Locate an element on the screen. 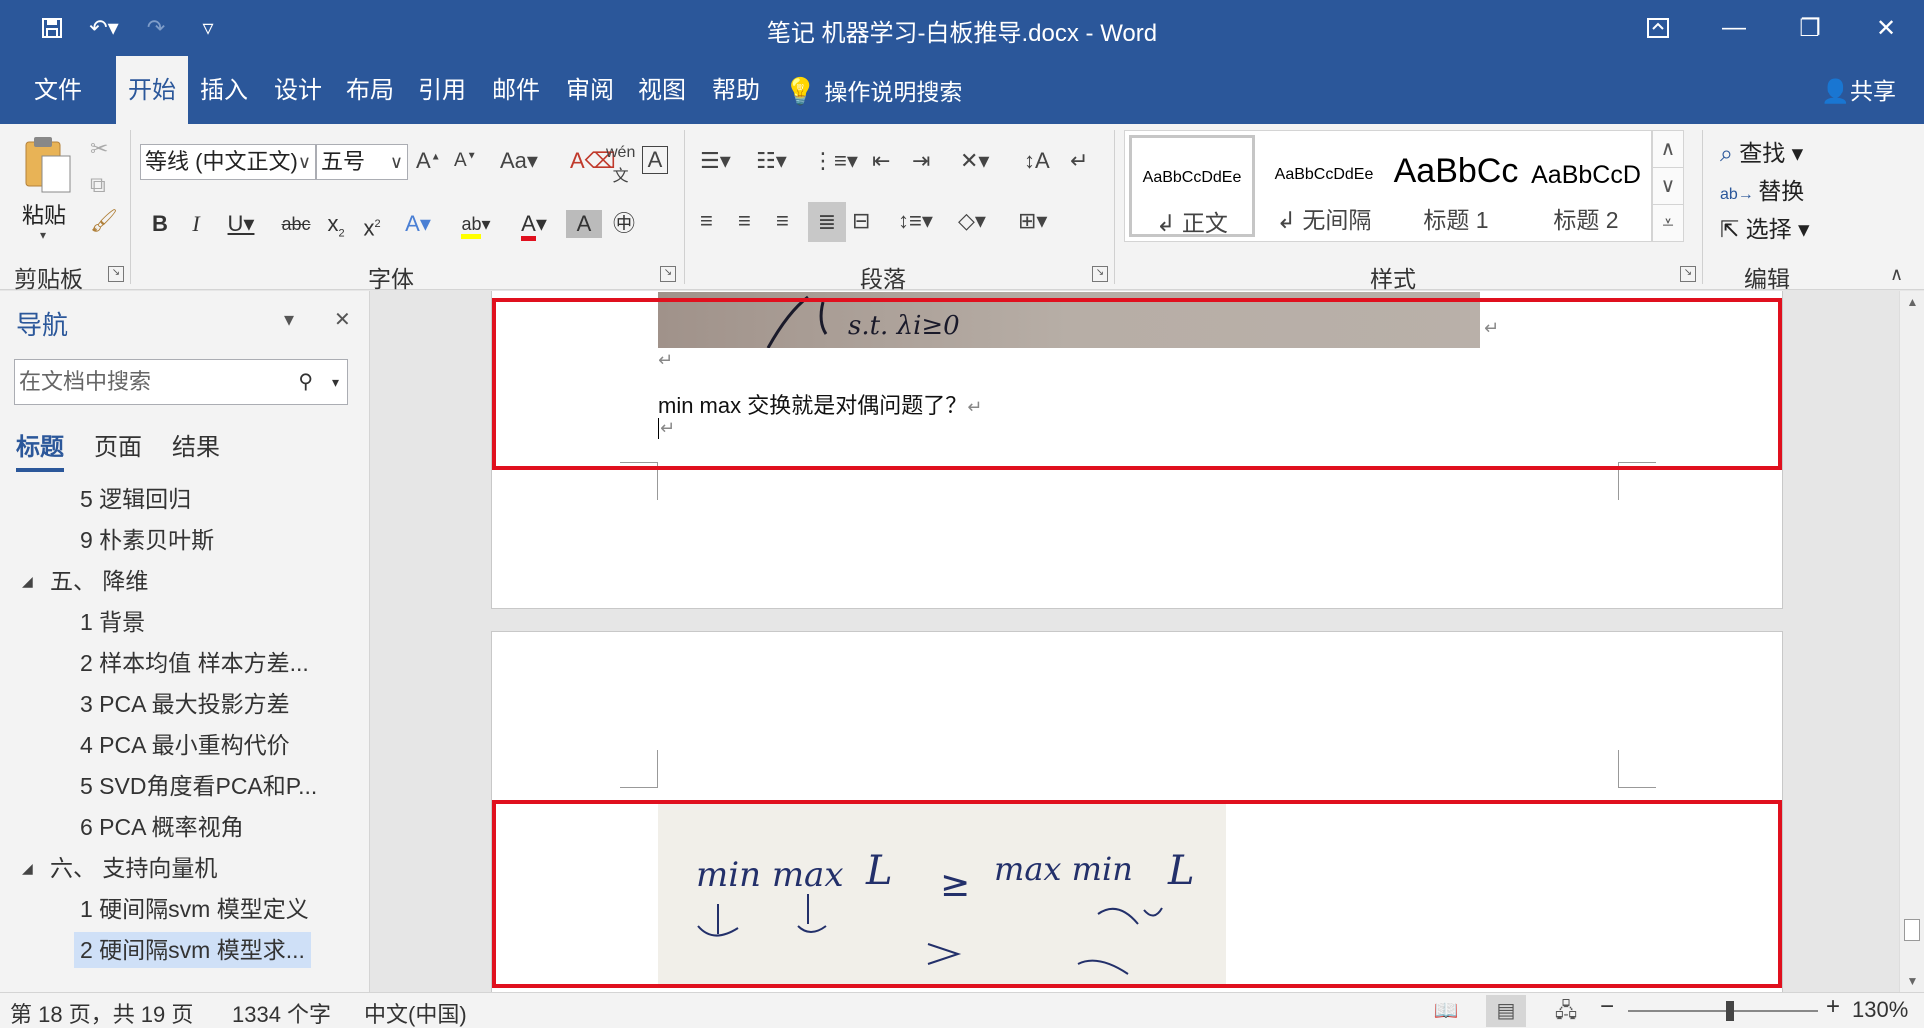 This screenshot has width=1924, height=1028. scroll-down-arrow-icon: ▼ is located at coordinates (1912, 981).